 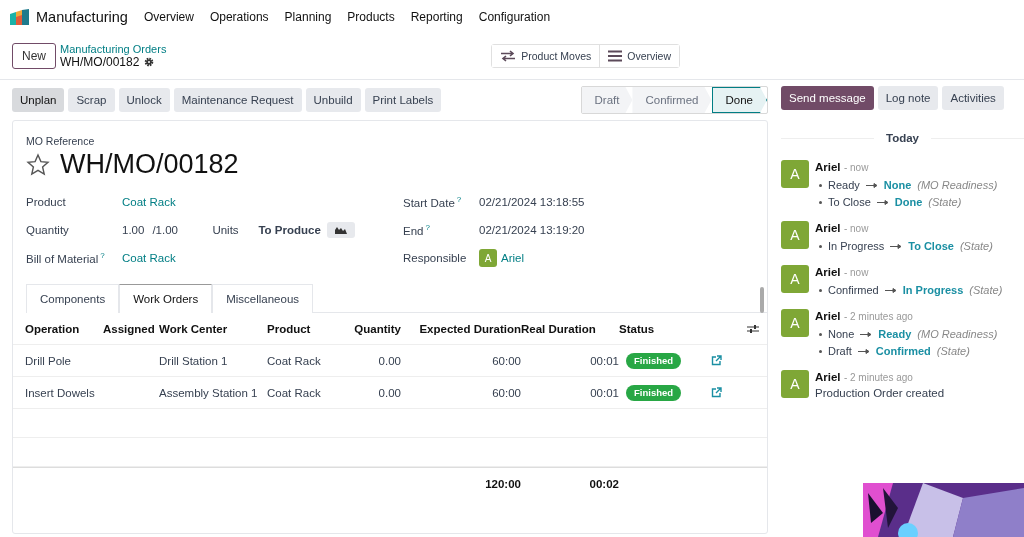 I want to click on menu-item: Operations, so click(x=239, y=16).